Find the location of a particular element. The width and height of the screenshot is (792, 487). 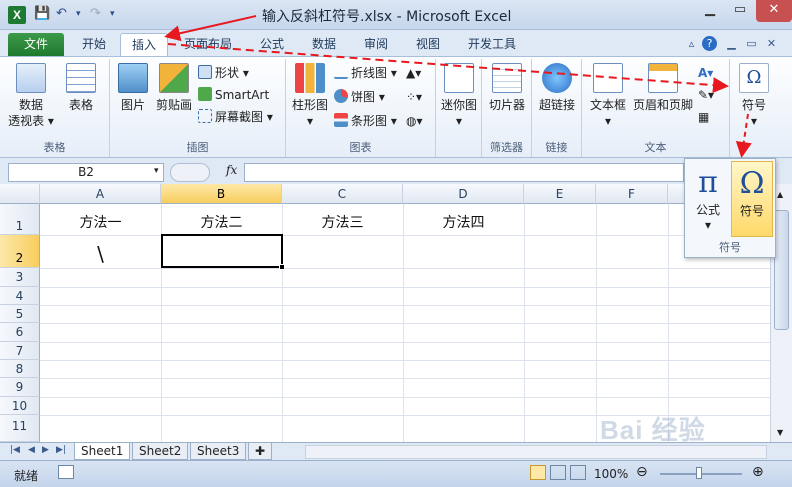

tab-insert: 插入 is located at coordinates (144, 44).